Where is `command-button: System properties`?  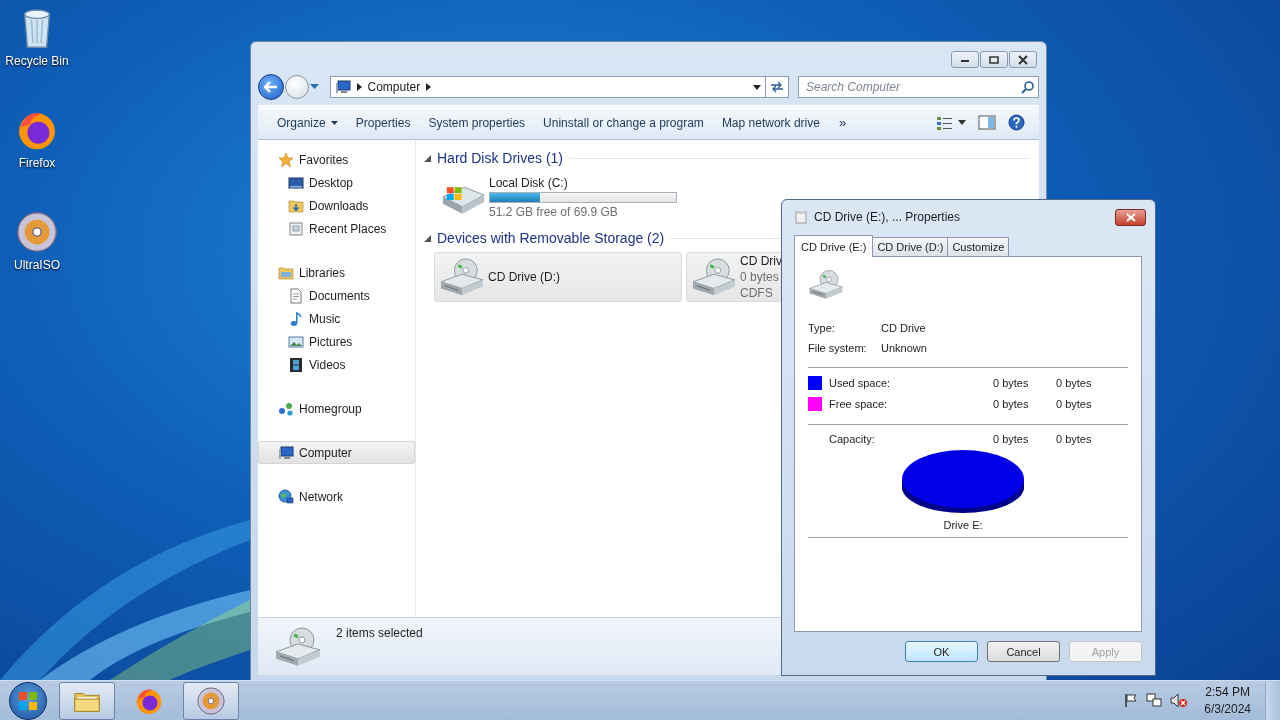
command-button: System properties is located at coordinates (477, 122).